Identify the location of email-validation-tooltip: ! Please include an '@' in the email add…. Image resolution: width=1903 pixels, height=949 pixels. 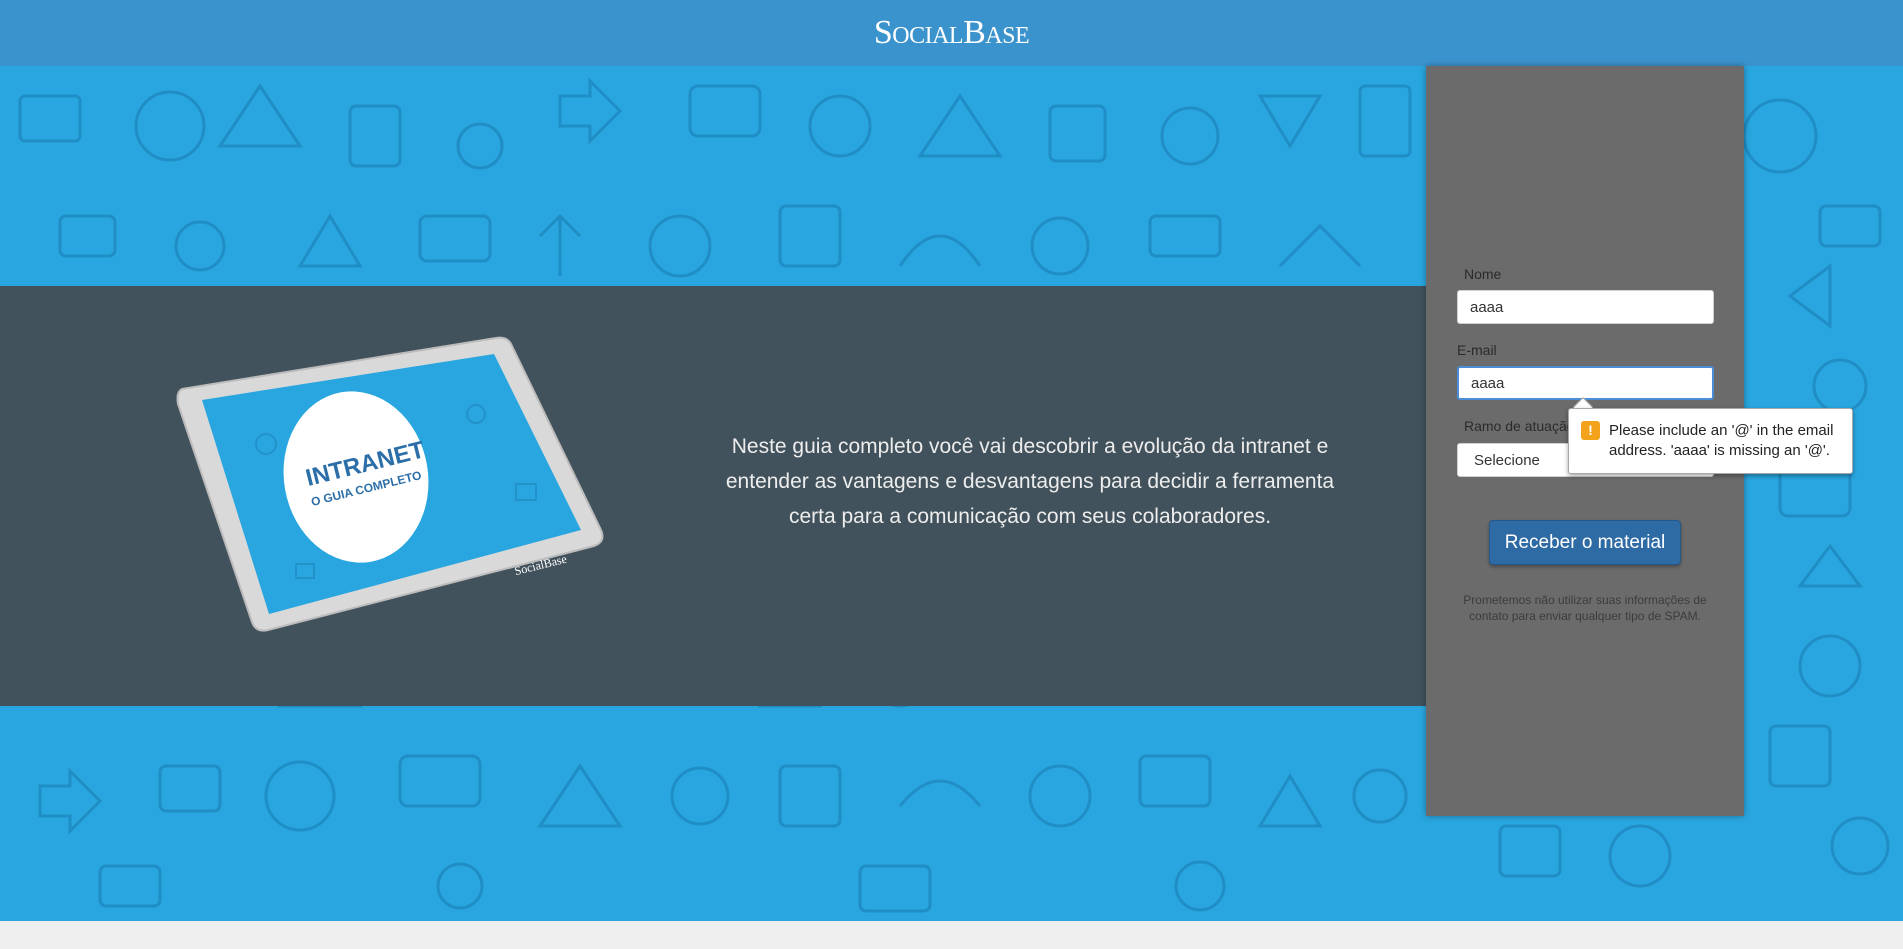
(1710, 441).